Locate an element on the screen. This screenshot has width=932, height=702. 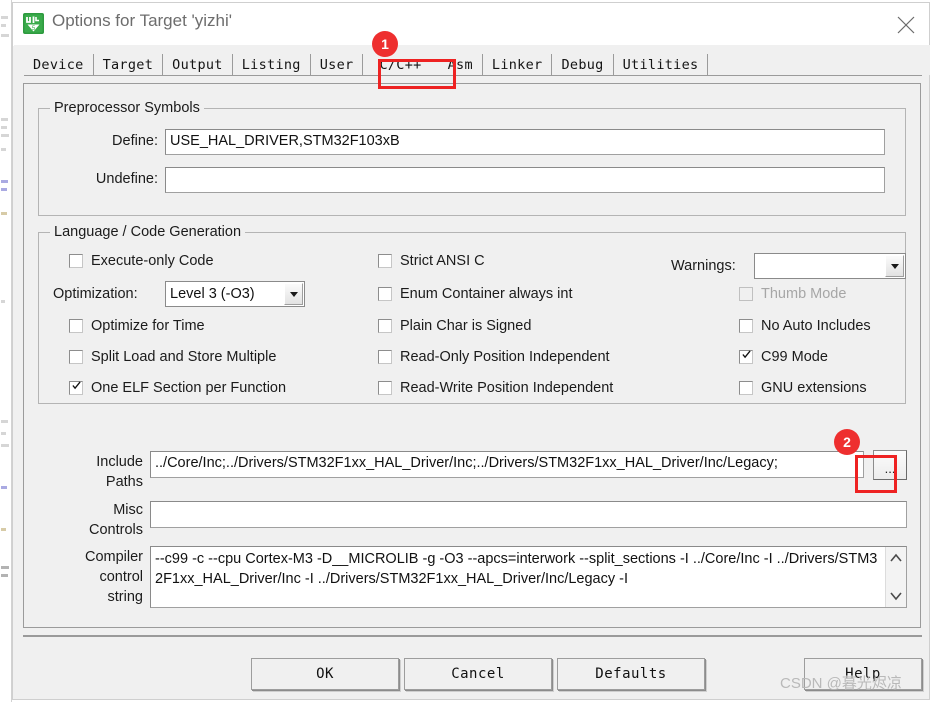
ok-button: OK is located at coordinates (325, 674).